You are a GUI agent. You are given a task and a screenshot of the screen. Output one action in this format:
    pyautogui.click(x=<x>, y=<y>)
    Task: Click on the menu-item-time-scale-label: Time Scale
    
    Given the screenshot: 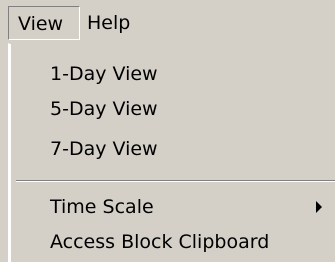 What is the action you would take?
    pyautogui.click(x=102, y=207)
    